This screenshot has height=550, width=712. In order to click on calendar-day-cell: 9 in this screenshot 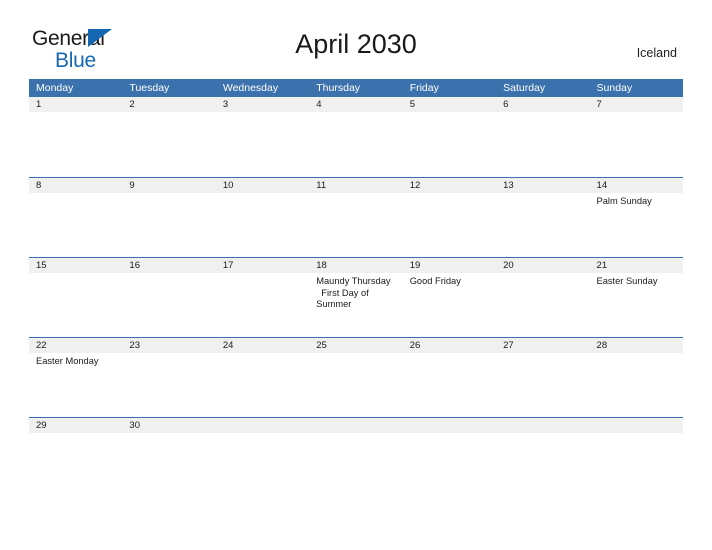, I will do `click(168, 217)`.